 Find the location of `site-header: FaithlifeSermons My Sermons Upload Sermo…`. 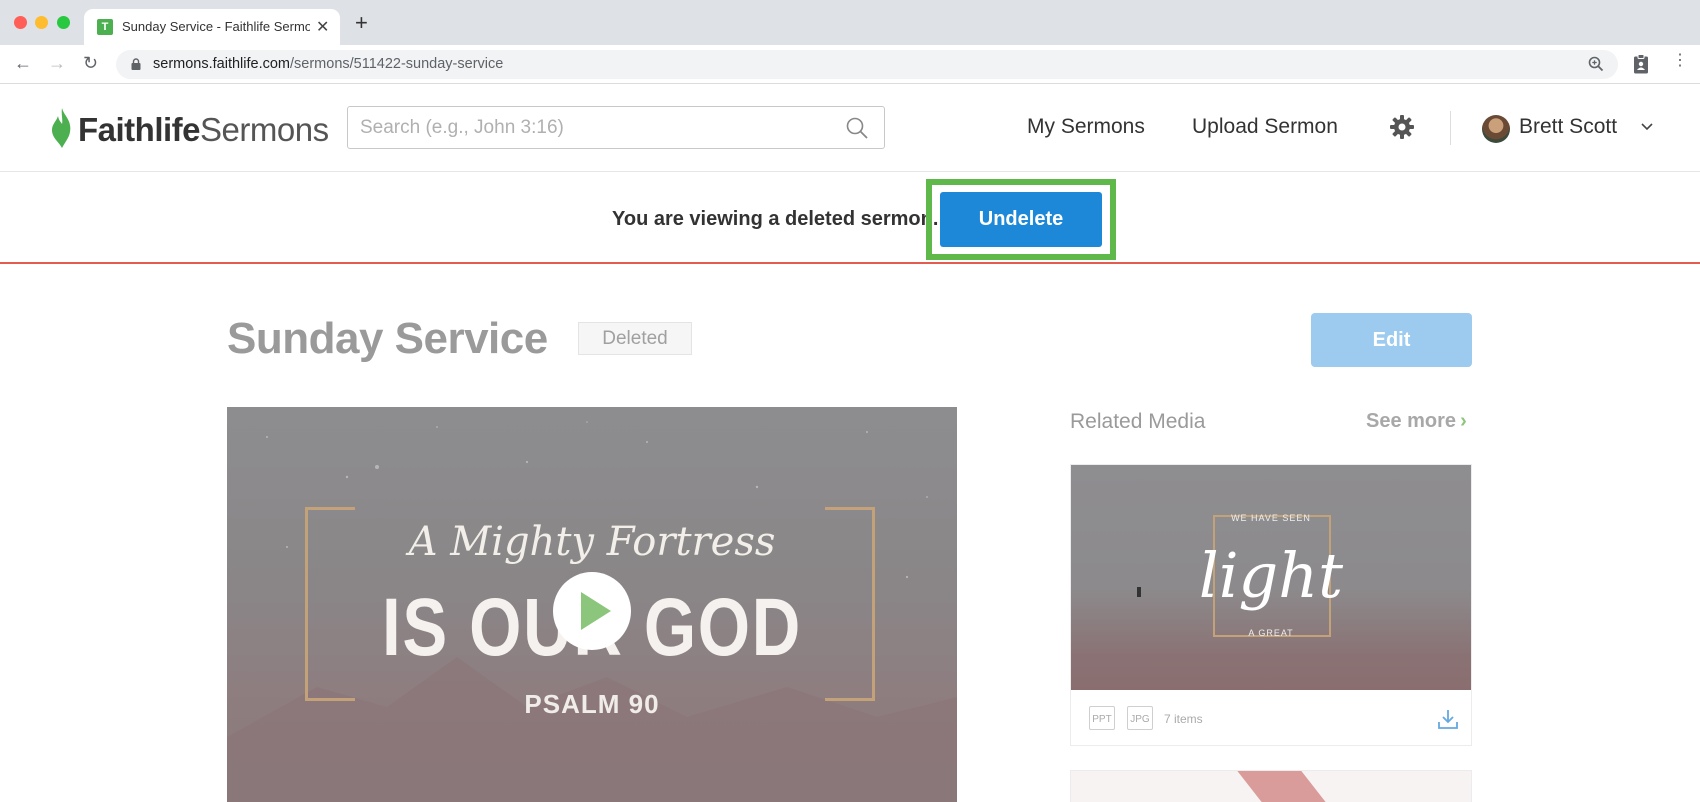

site-header: FaithlifeSermons My Sermons Upload Sermo… is located at coordinates (850, 128).